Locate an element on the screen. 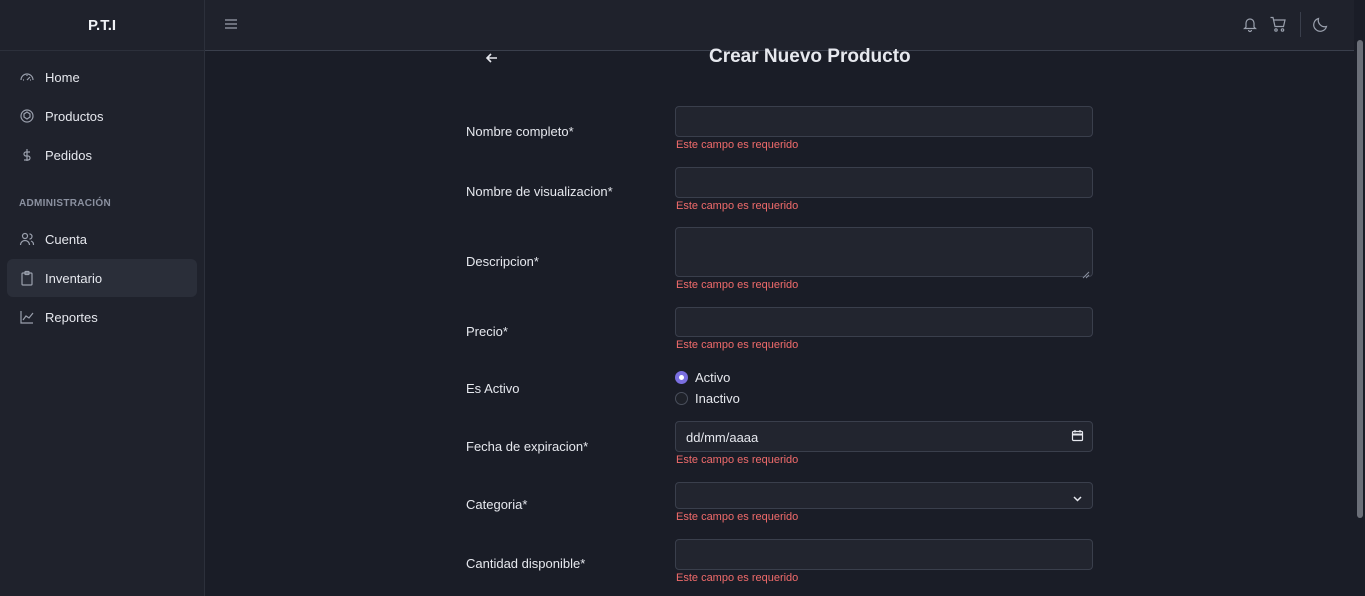  nombre-visualizacion-error: Este campo es requerido is located at coordinates (737, 206).